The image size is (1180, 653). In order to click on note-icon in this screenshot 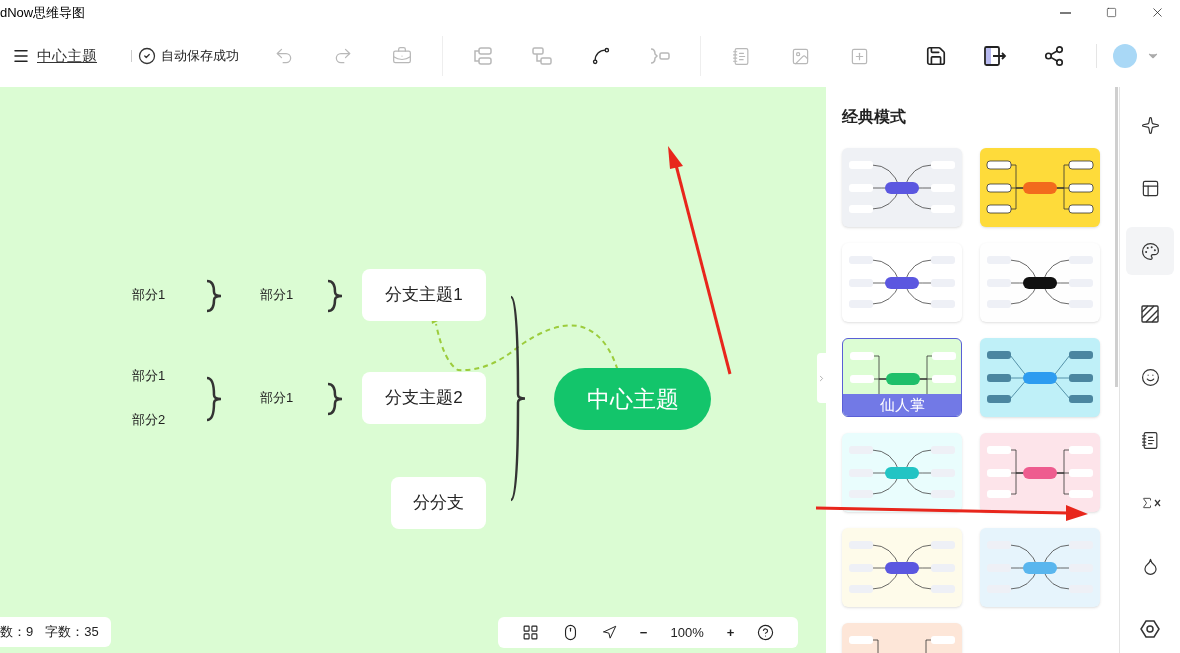, I will do `click(1150, 440)`.